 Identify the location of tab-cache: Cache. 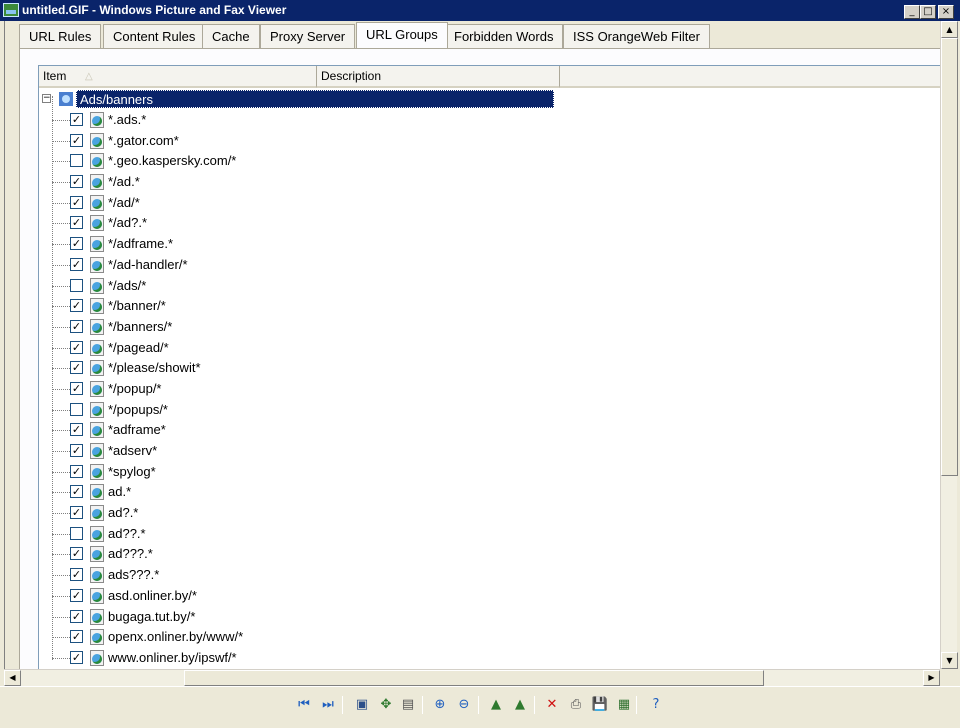
(231, 36).